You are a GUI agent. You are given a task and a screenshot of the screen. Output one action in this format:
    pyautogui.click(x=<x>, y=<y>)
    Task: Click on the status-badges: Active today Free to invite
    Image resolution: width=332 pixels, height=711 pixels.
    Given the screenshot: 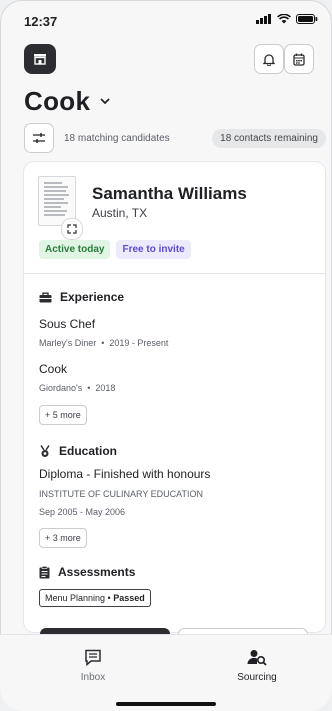 What is the action you would take?
    pyautogui.click(x=115, y=249)
    